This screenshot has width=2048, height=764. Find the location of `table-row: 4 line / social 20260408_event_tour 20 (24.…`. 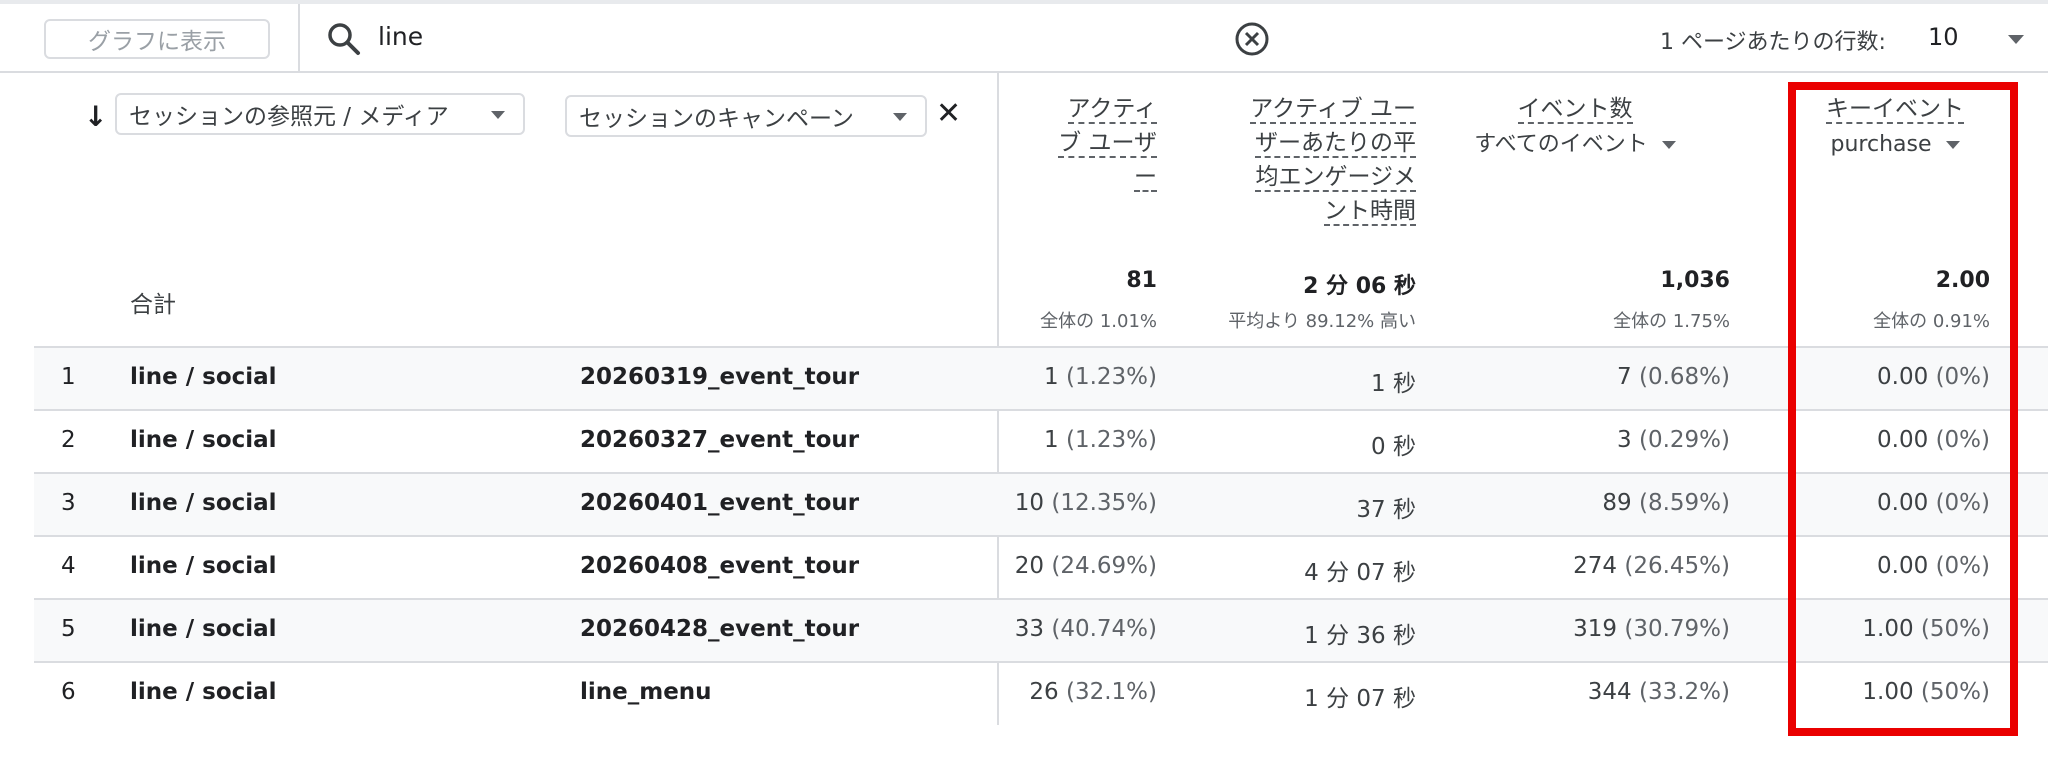

table-row: 4 line / social 20260408_event_tour 20 (24.… is located at coordinates (1041, 567).